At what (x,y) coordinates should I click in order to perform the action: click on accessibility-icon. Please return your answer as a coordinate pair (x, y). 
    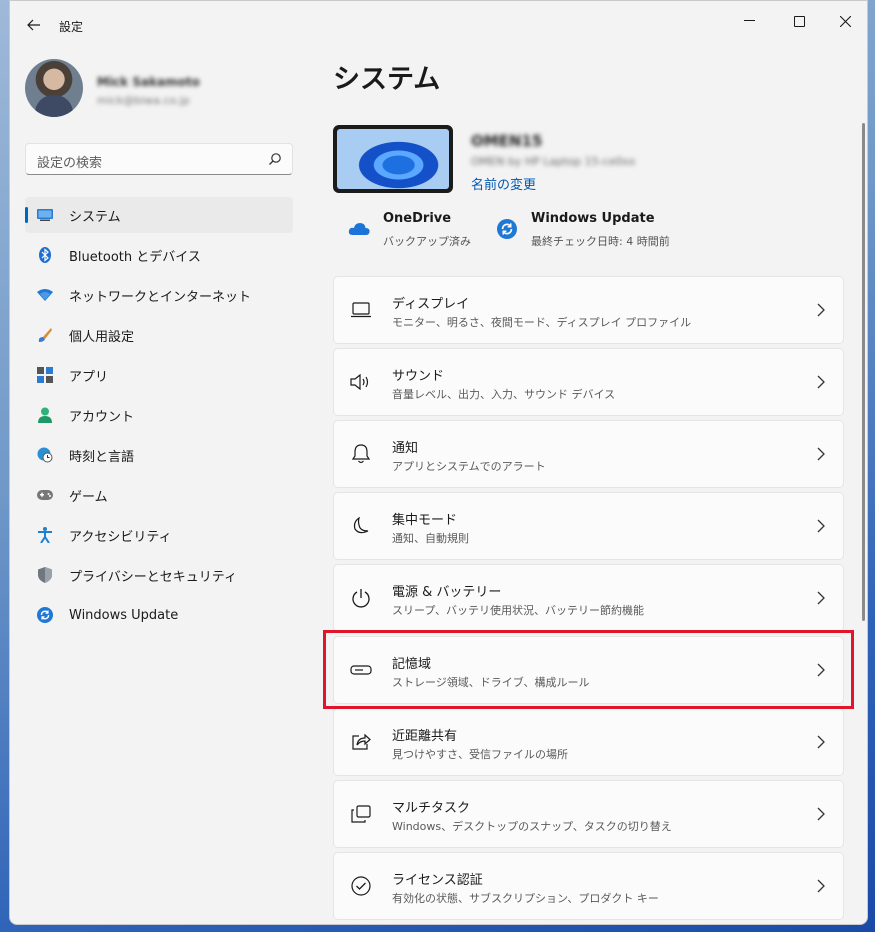
    Looking at the image, I should click on (45, 535).